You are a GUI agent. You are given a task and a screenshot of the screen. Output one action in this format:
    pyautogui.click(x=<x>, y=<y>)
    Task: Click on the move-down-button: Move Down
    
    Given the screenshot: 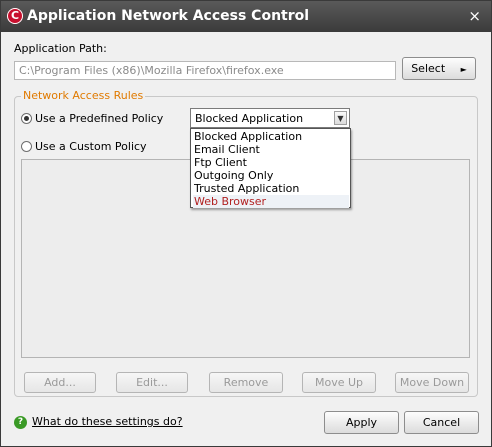 What is the action you would take?
    pyautogui.click(x=432, y=382)
    